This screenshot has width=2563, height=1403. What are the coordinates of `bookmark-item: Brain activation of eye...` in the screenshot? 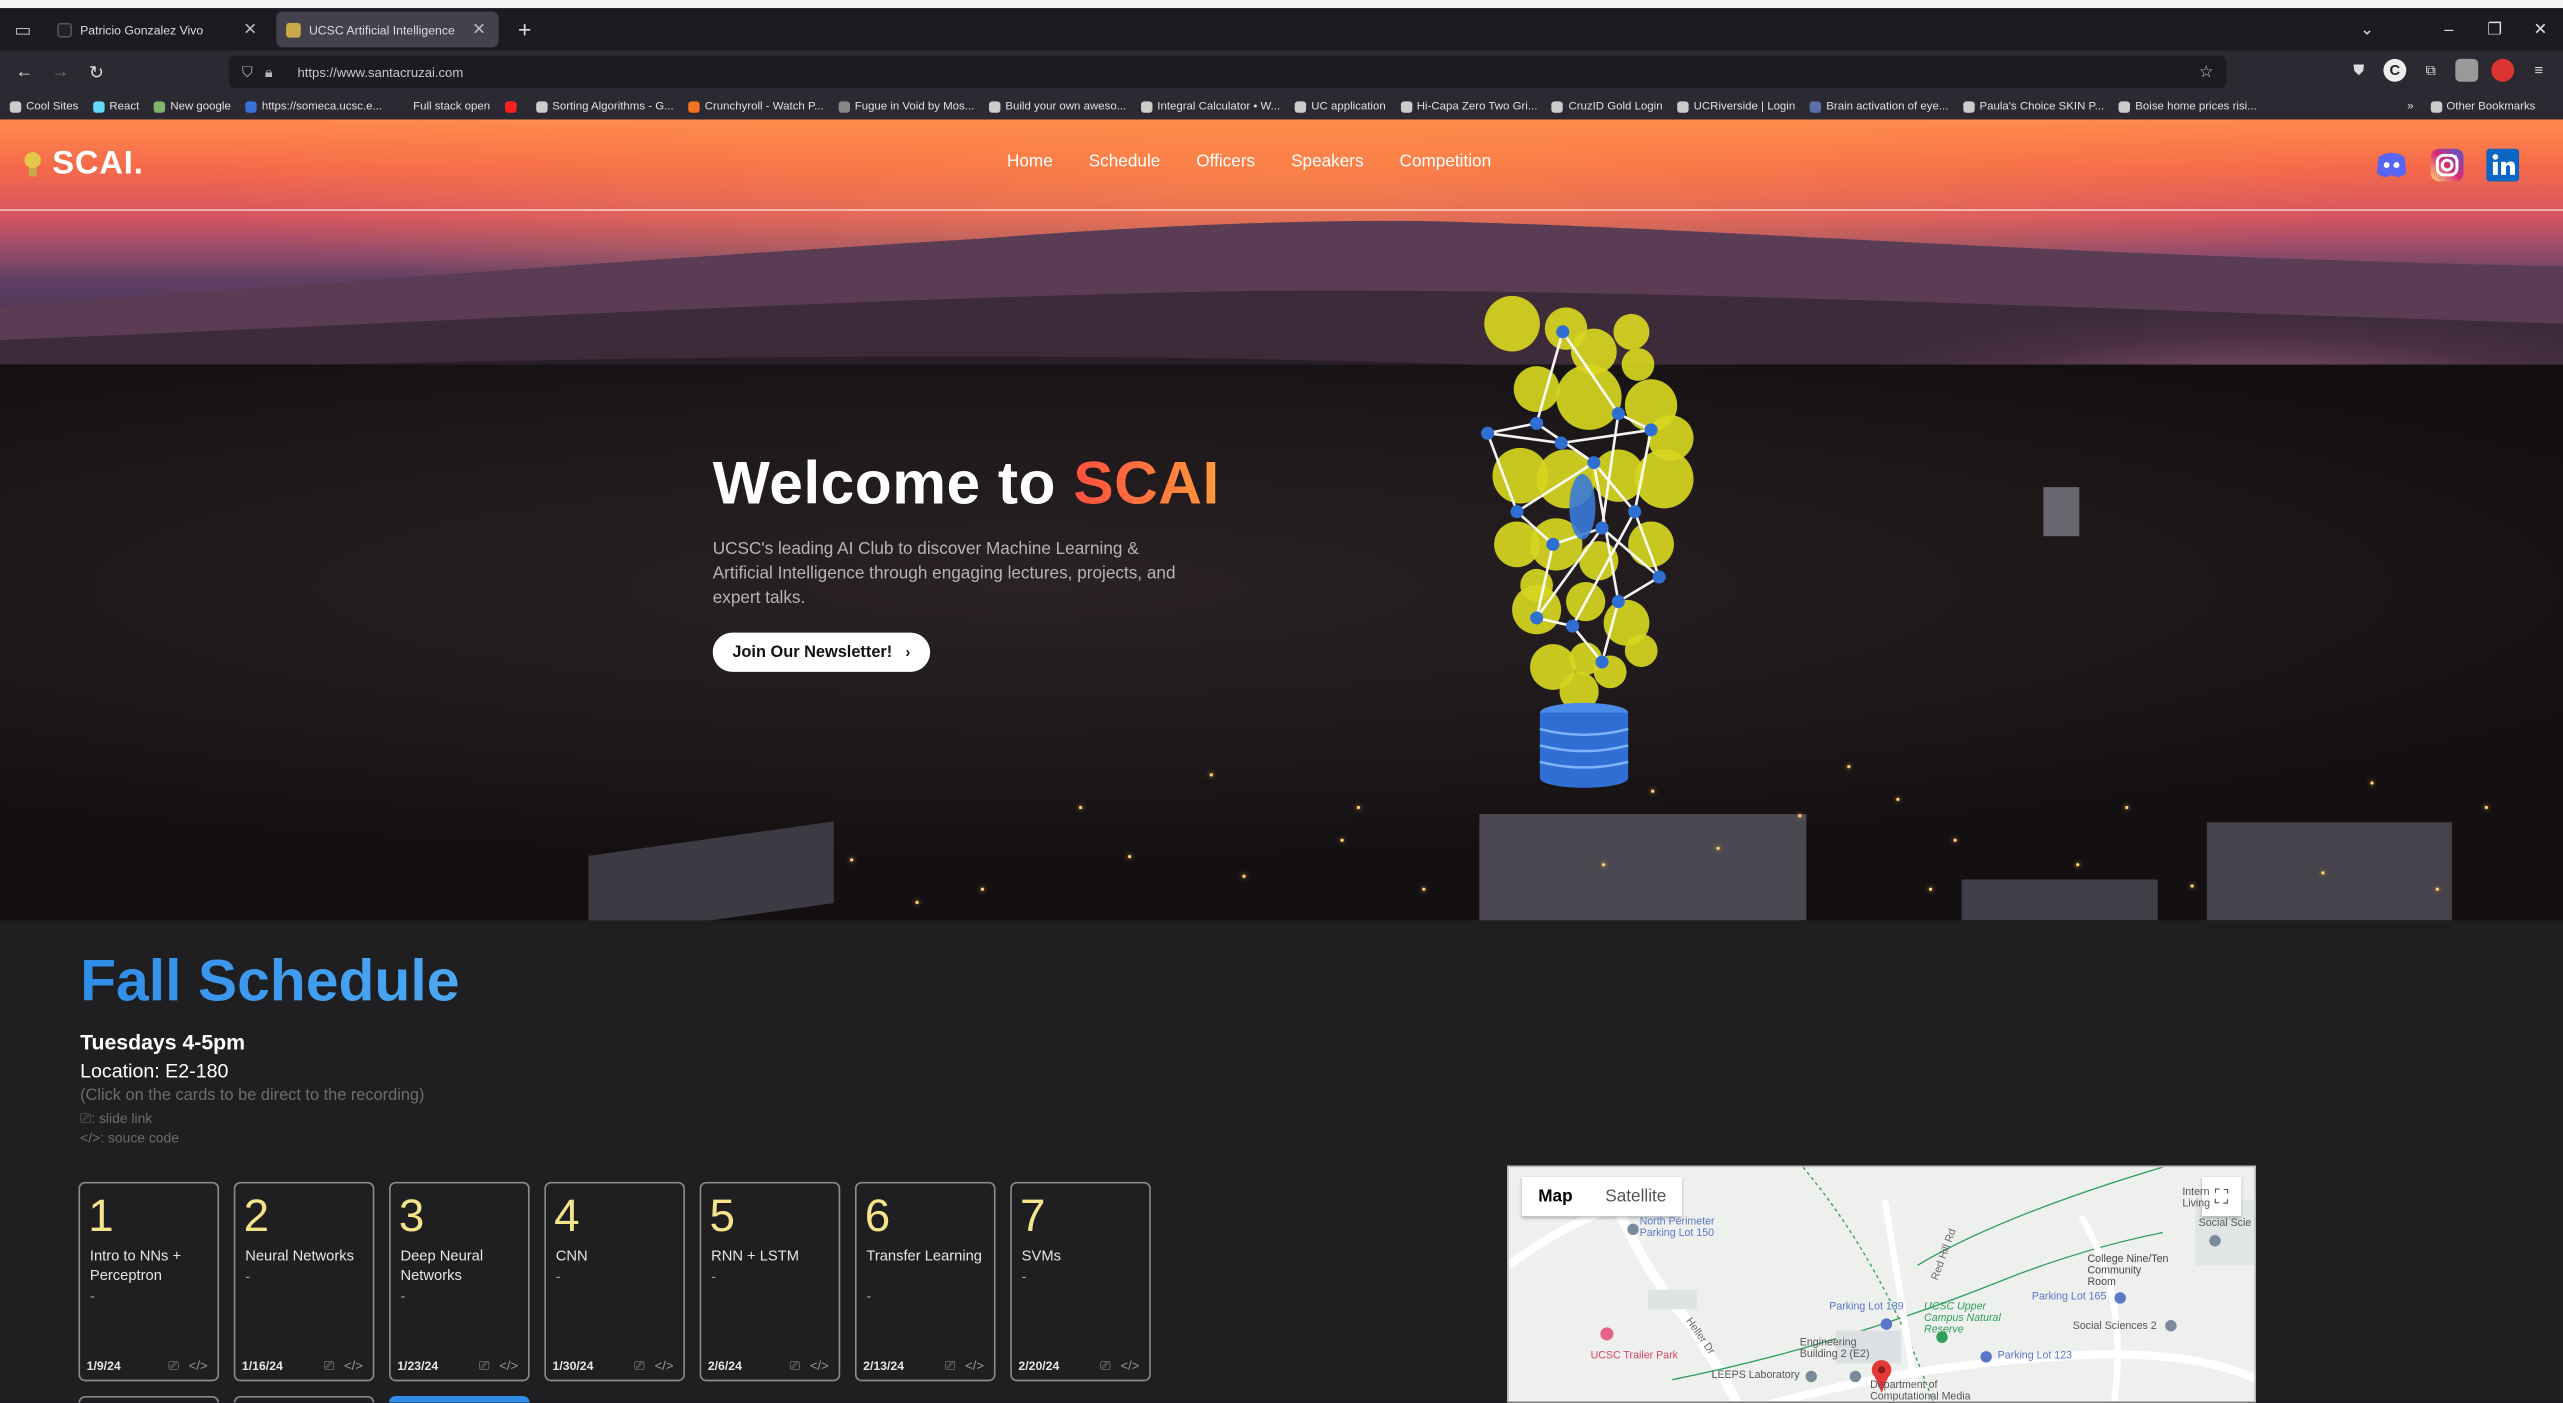 It's located at (1878, 106).